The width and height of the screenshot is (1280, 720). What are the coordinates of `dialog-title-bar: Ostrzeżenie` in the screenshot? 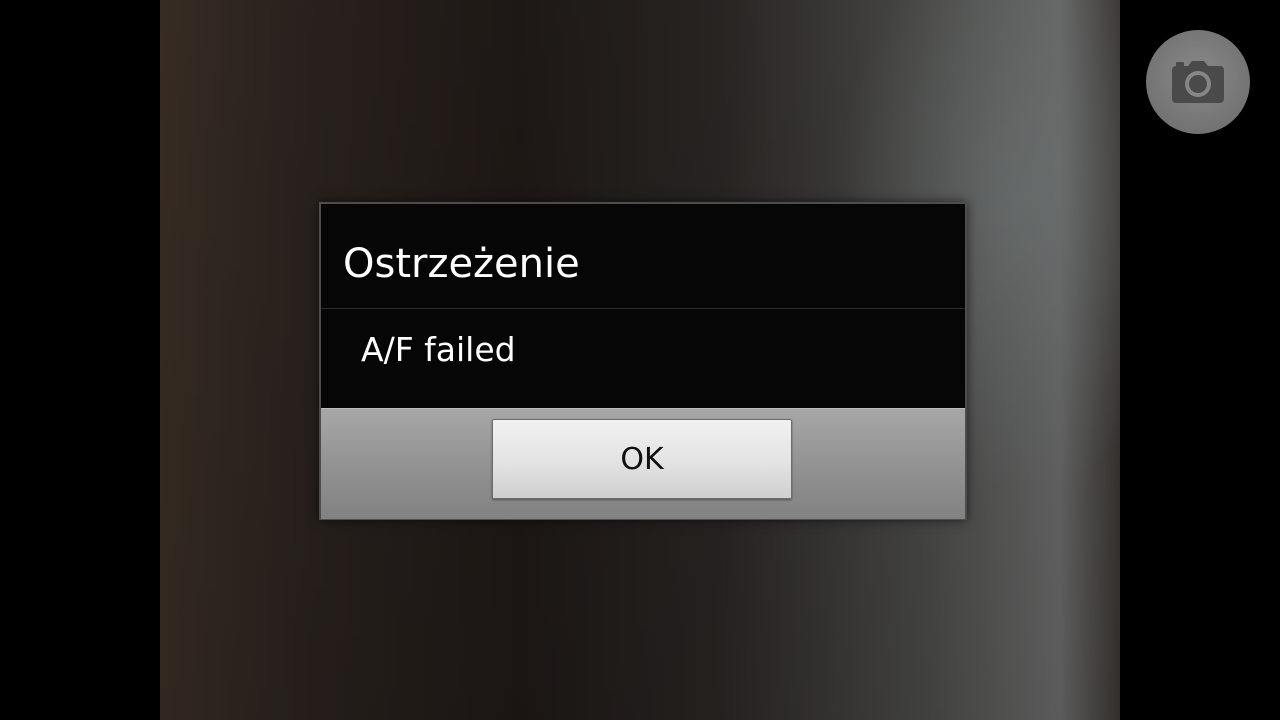 It's located at (643, 256).